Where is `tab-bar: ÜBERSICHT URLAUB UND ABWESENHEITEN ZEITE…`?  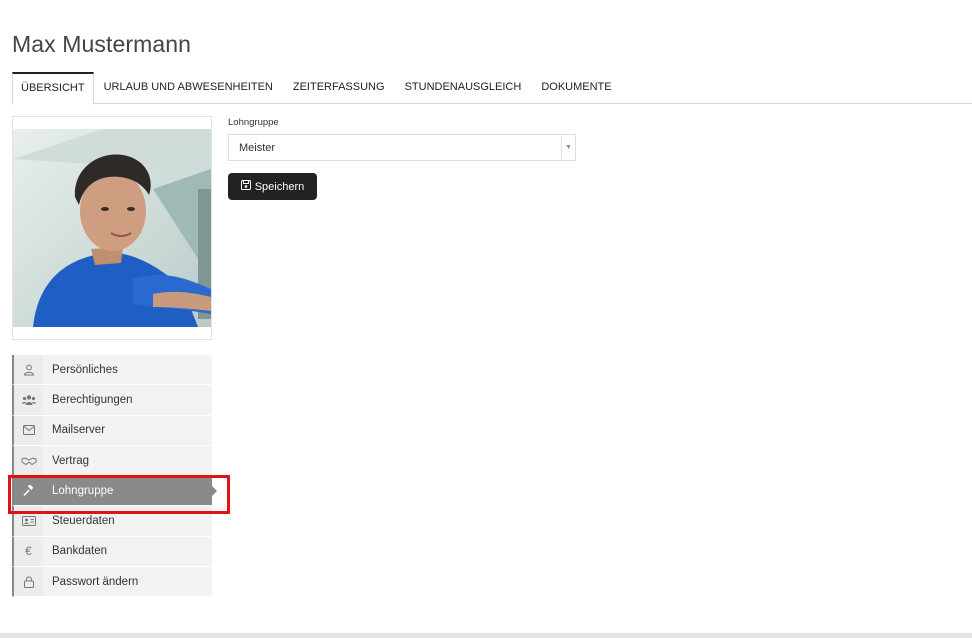 tab-bar: ÜBERSICHT URLAUB UND ABWESENHEITEN ZEITE… is located at coordinates (492, 88).